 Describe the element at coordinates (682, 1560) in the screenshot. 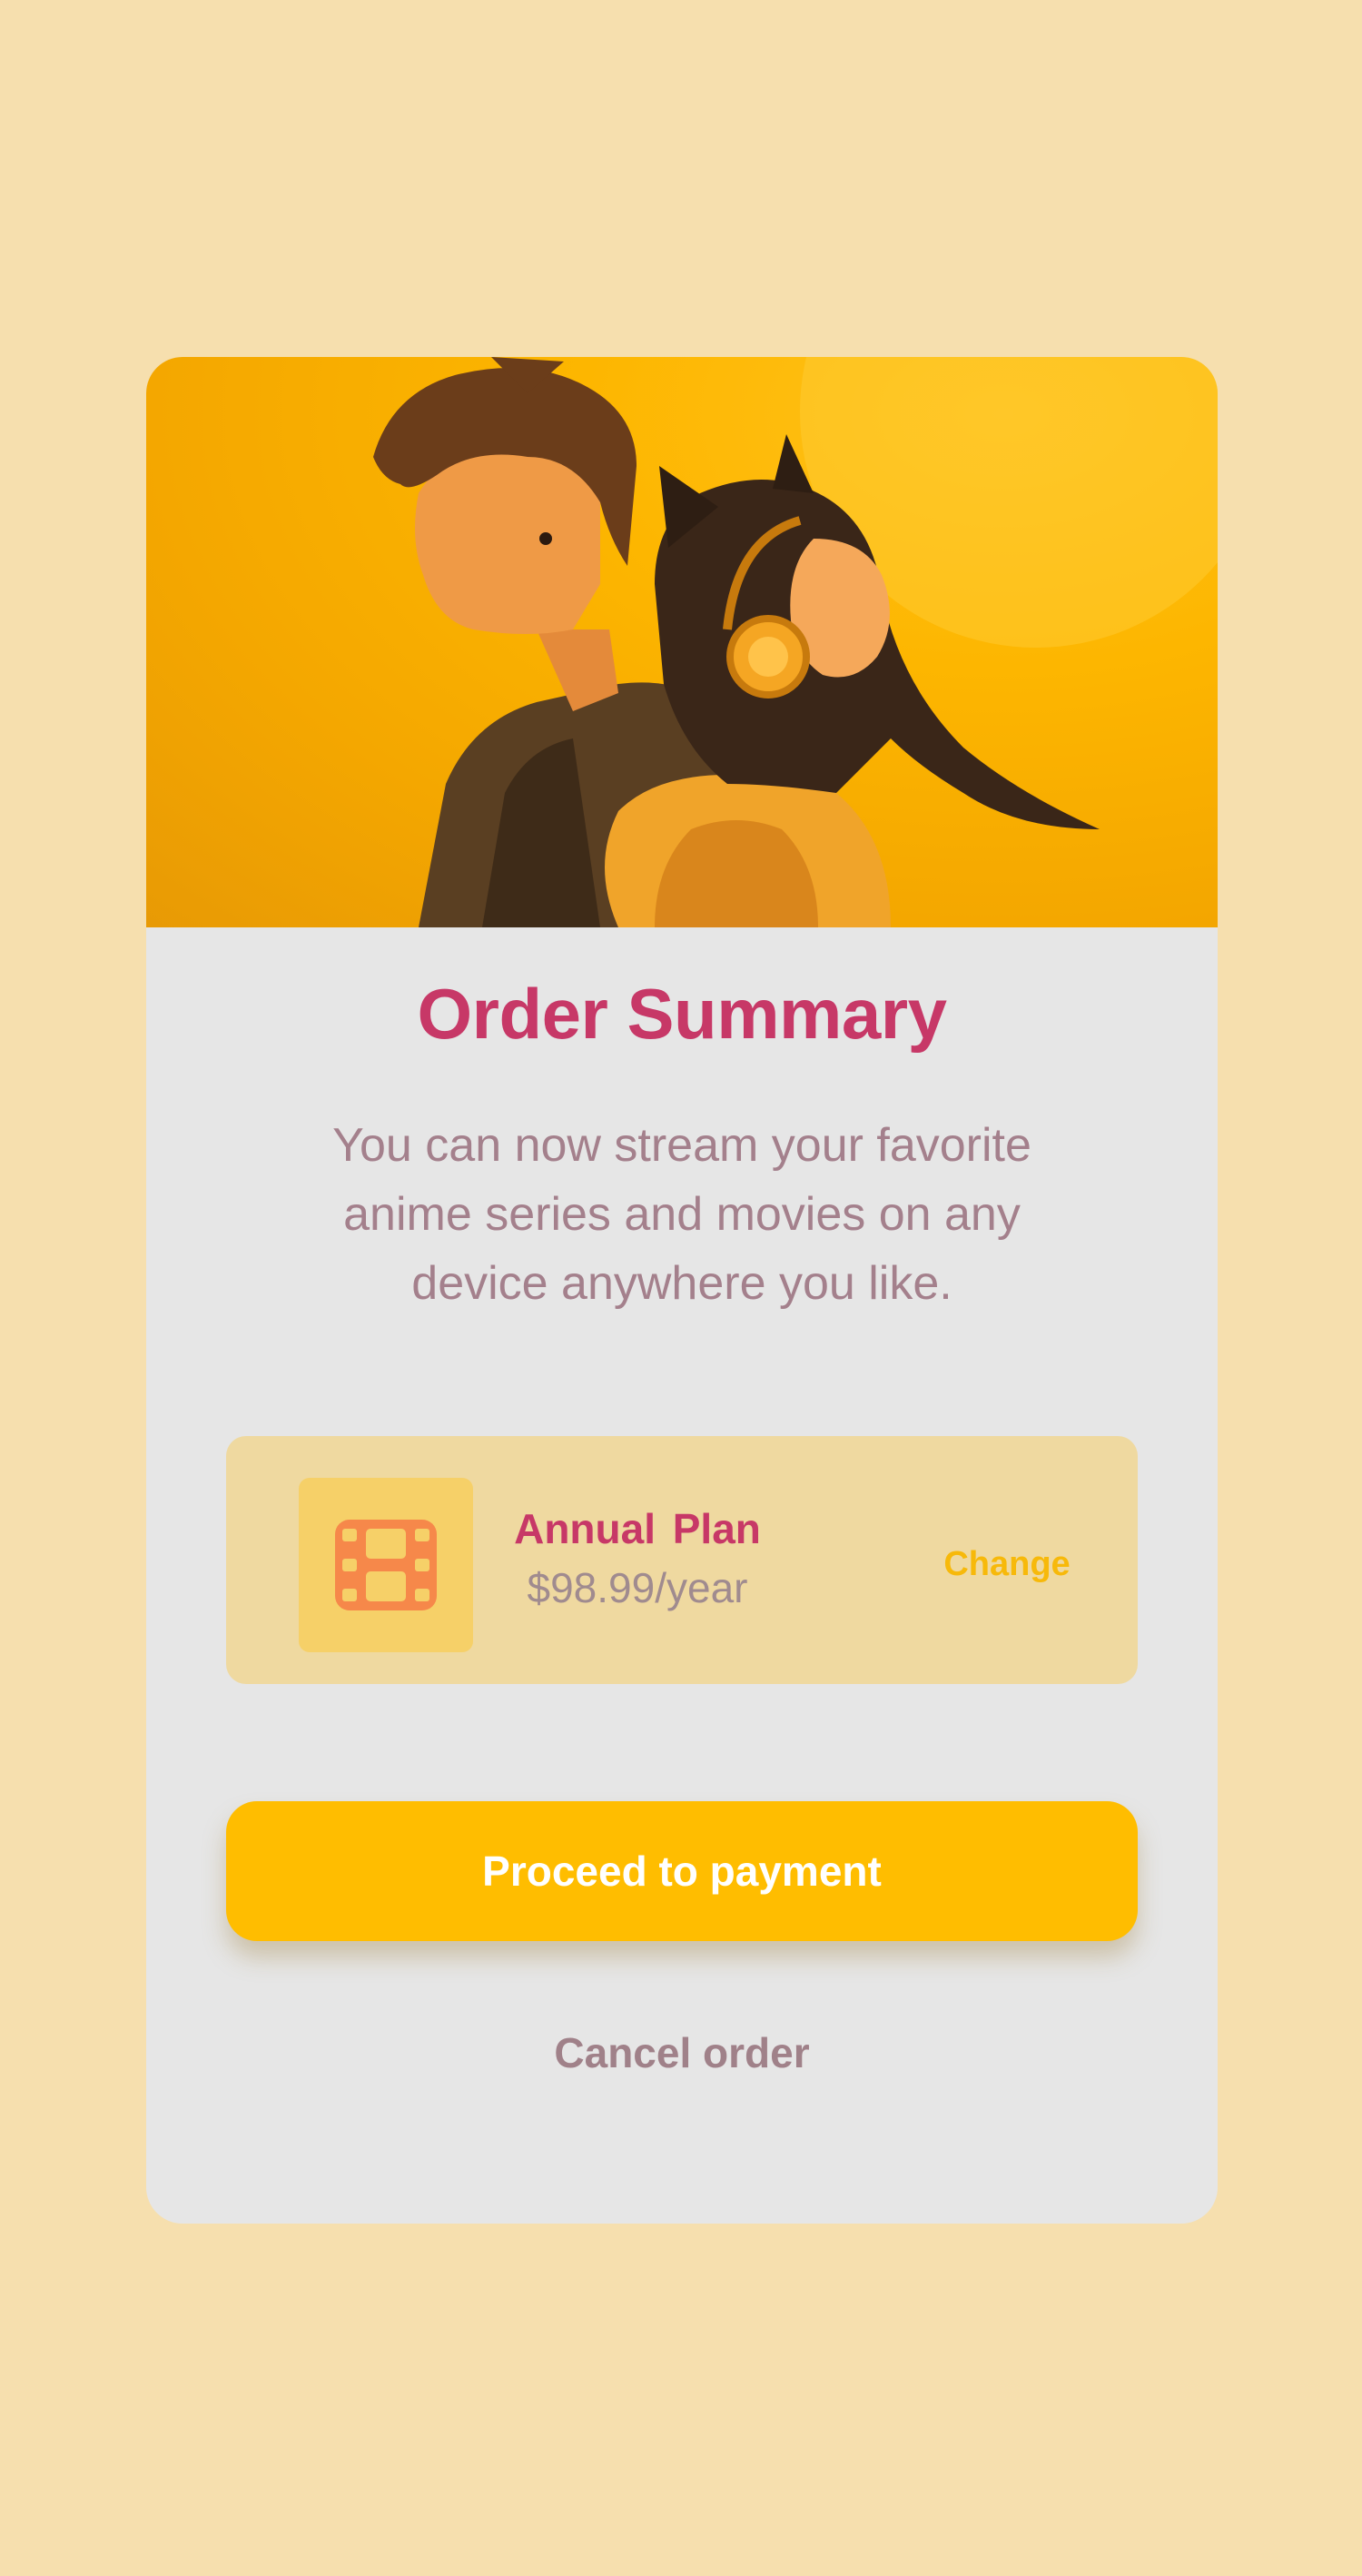

I see `plan-summary: Annual Plan $98.99/year Change` at that location.